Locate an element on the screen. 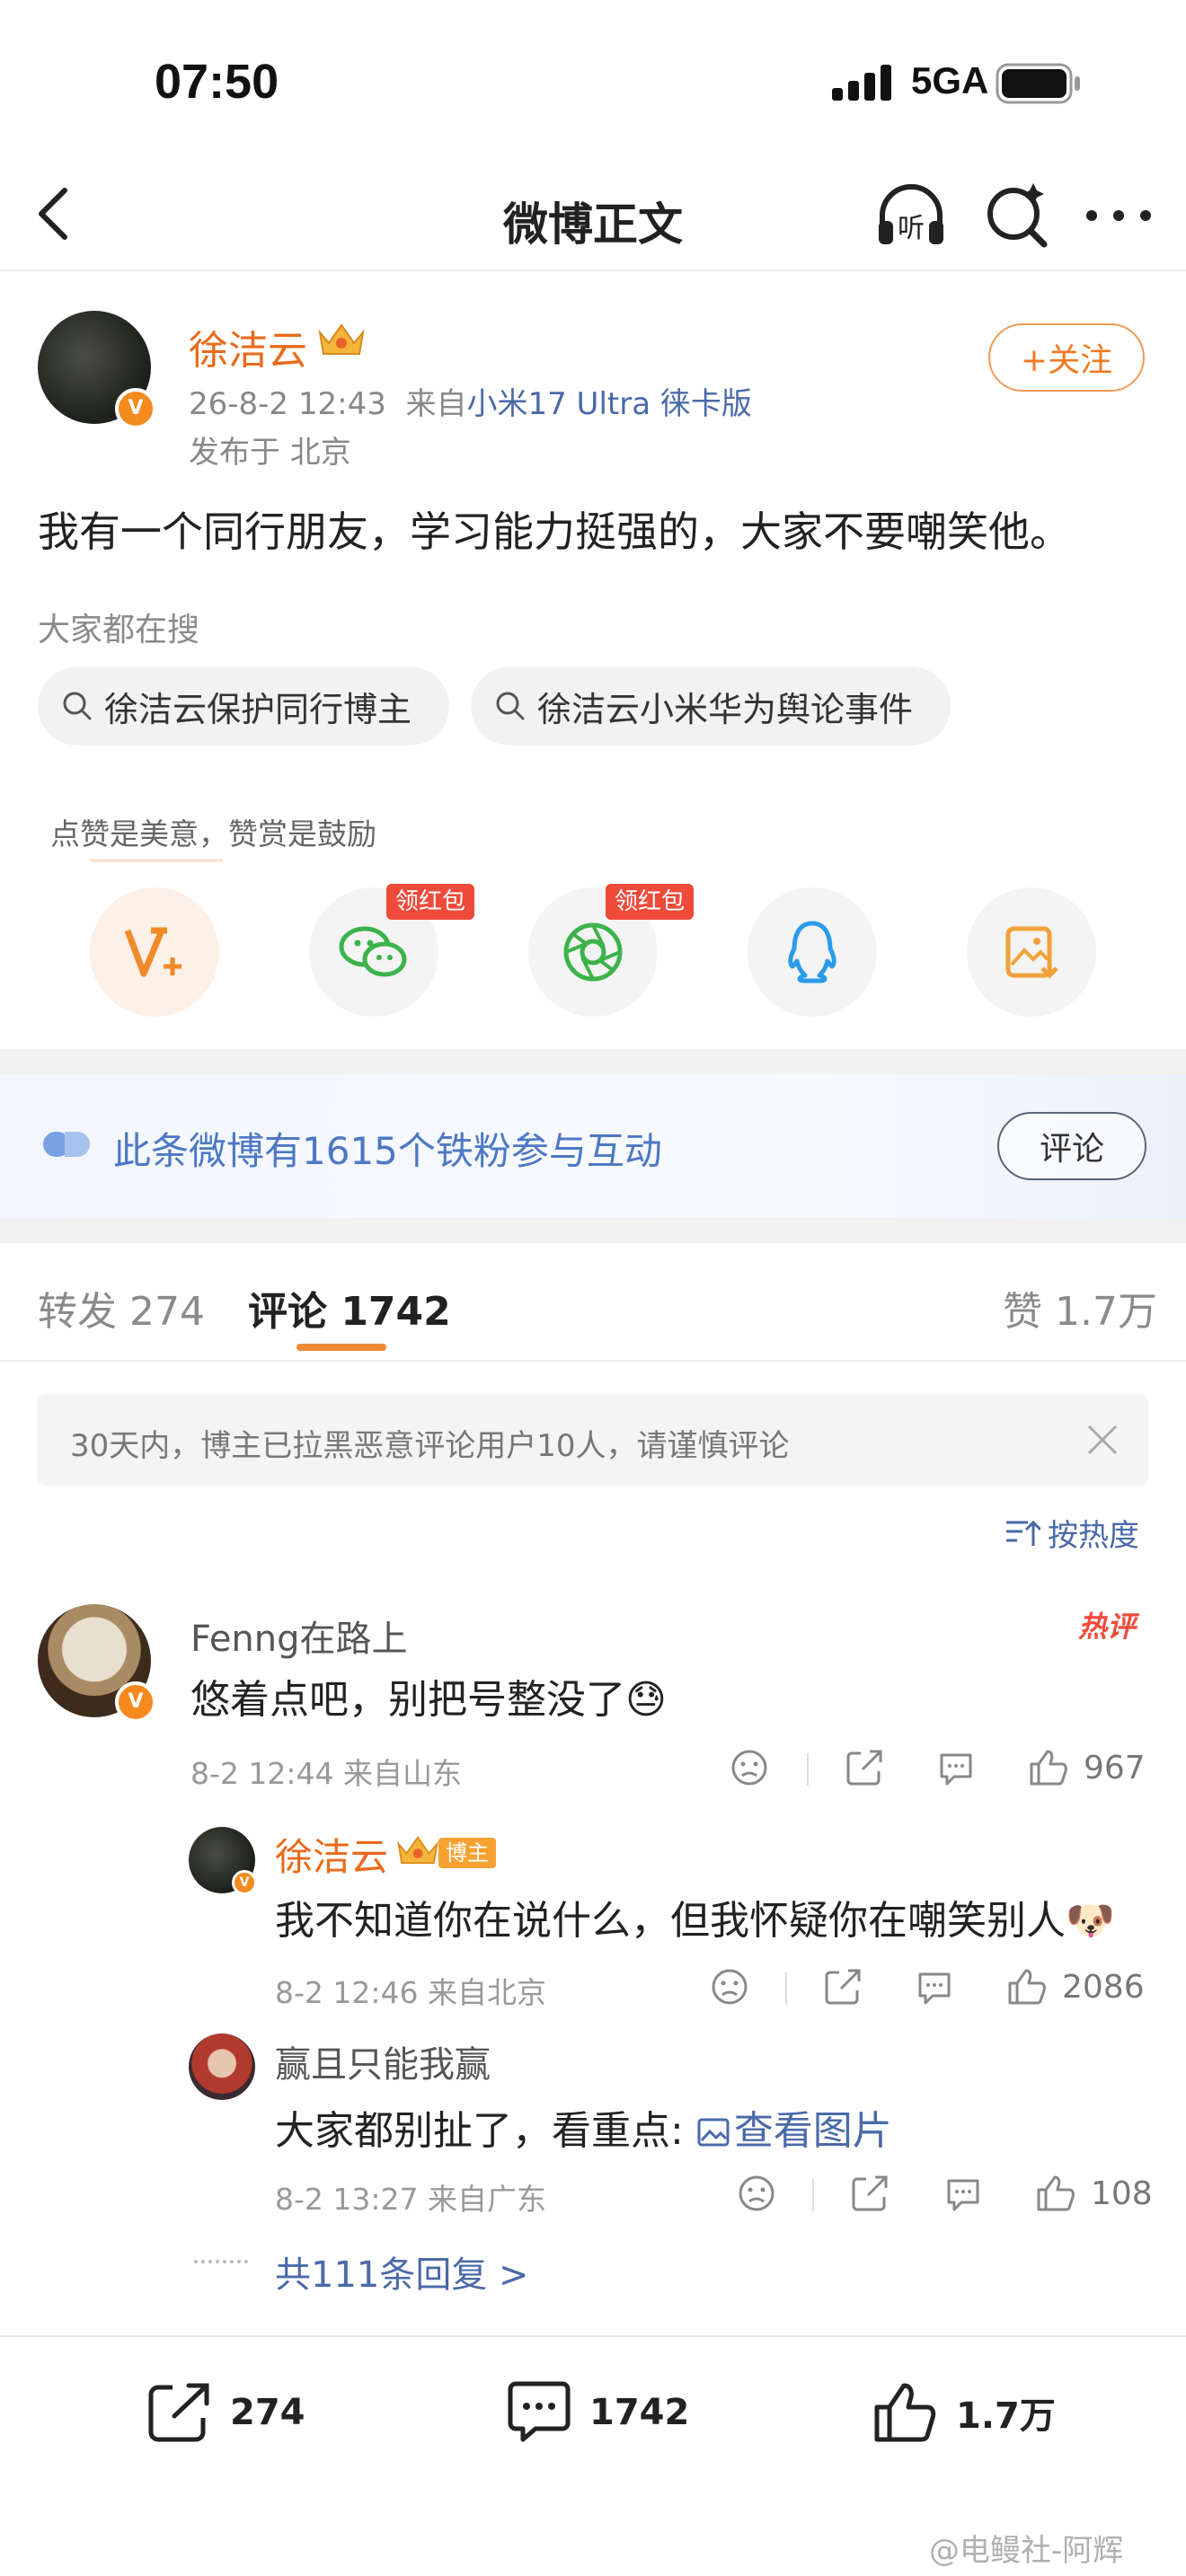 This screenshot has height=2576, width=1186. fan-banner: 此条微博有1615个铁粉参与互动 评论 is located at coordinates (593, 1146).